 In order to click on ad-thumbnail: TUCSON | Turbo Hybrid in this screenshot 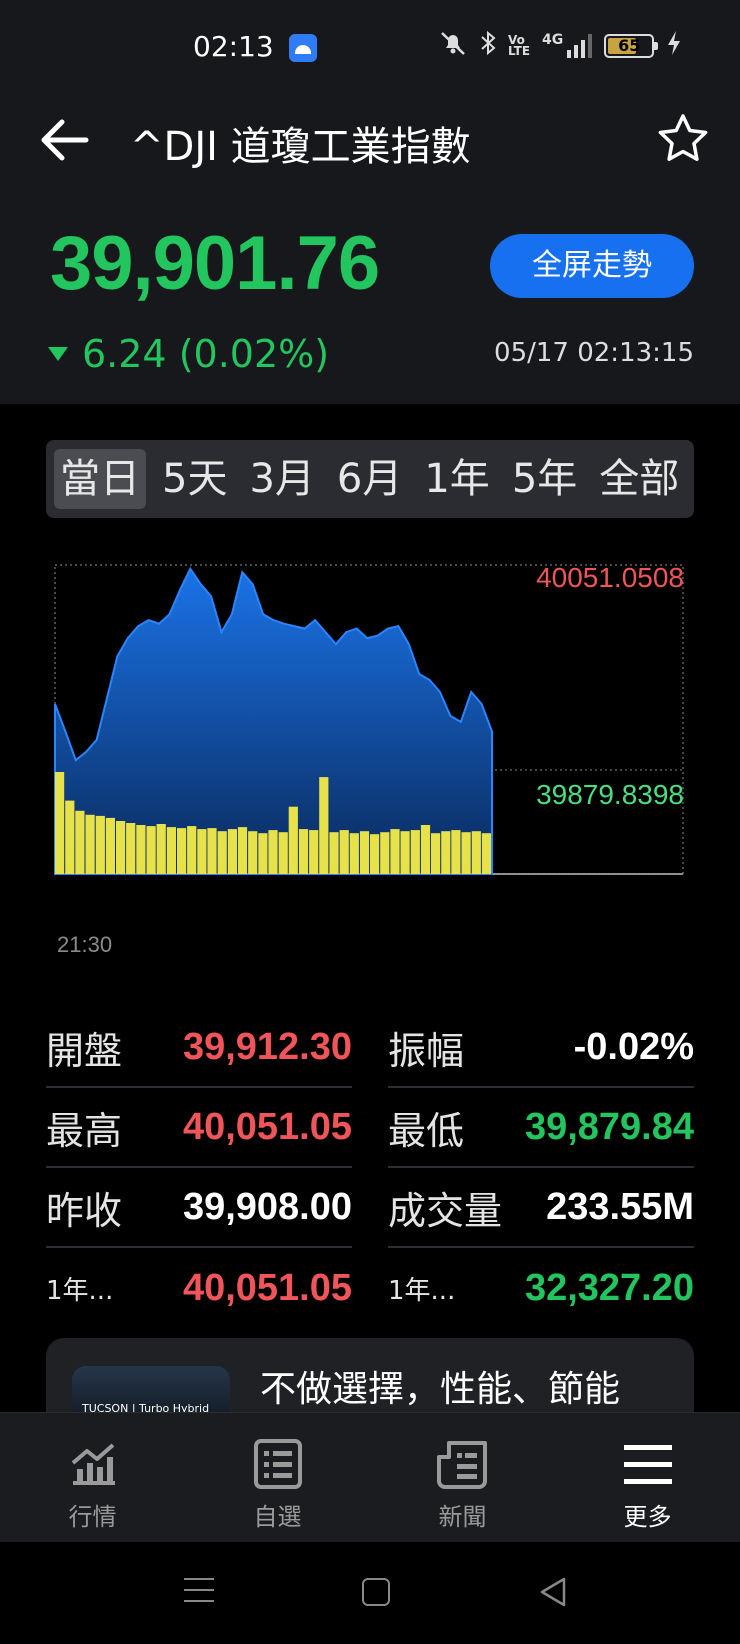, I will do `click(151, 1392)`.